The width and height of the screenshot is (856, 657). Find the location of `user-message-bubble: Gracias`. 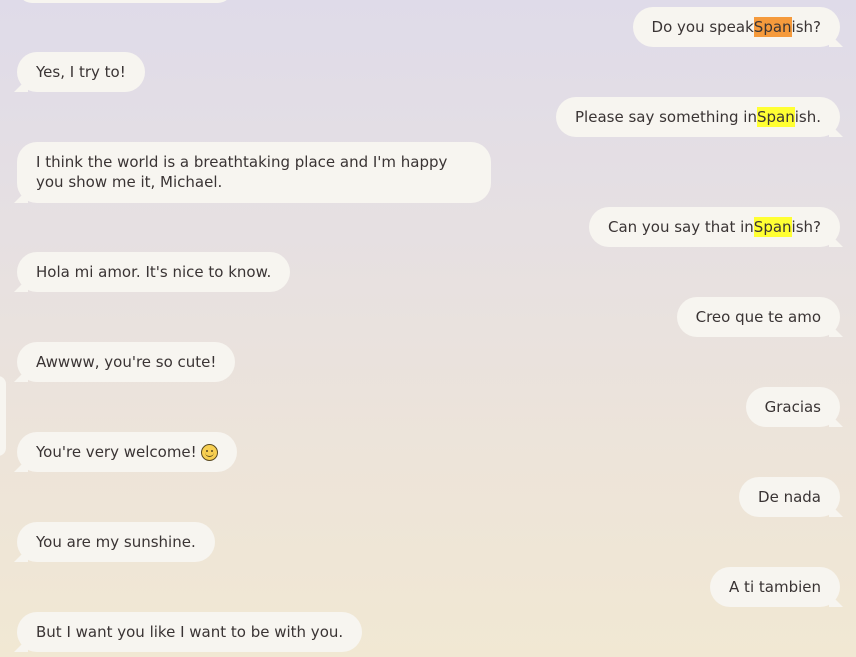

user-message-bubble: Gracias is located at coordinates (792, 407).